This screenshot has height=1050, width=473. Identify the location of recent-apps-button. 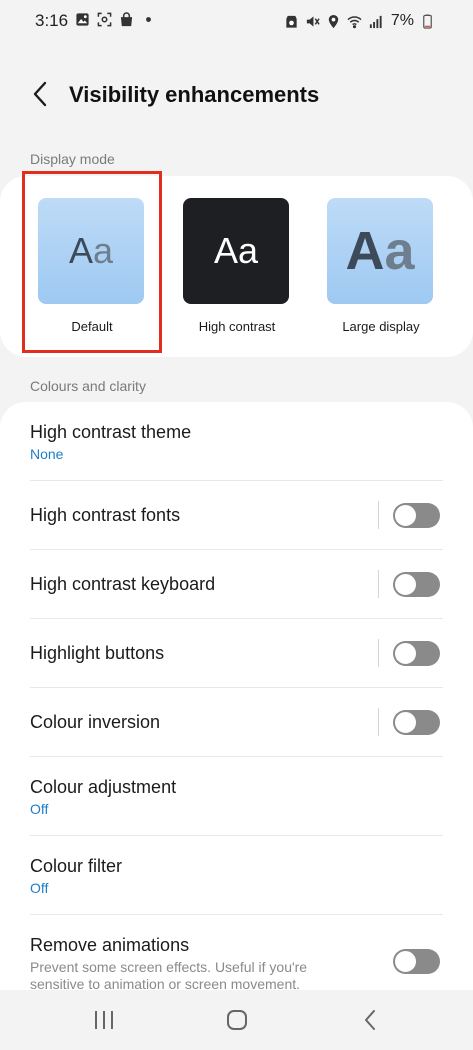
(104, 1020).